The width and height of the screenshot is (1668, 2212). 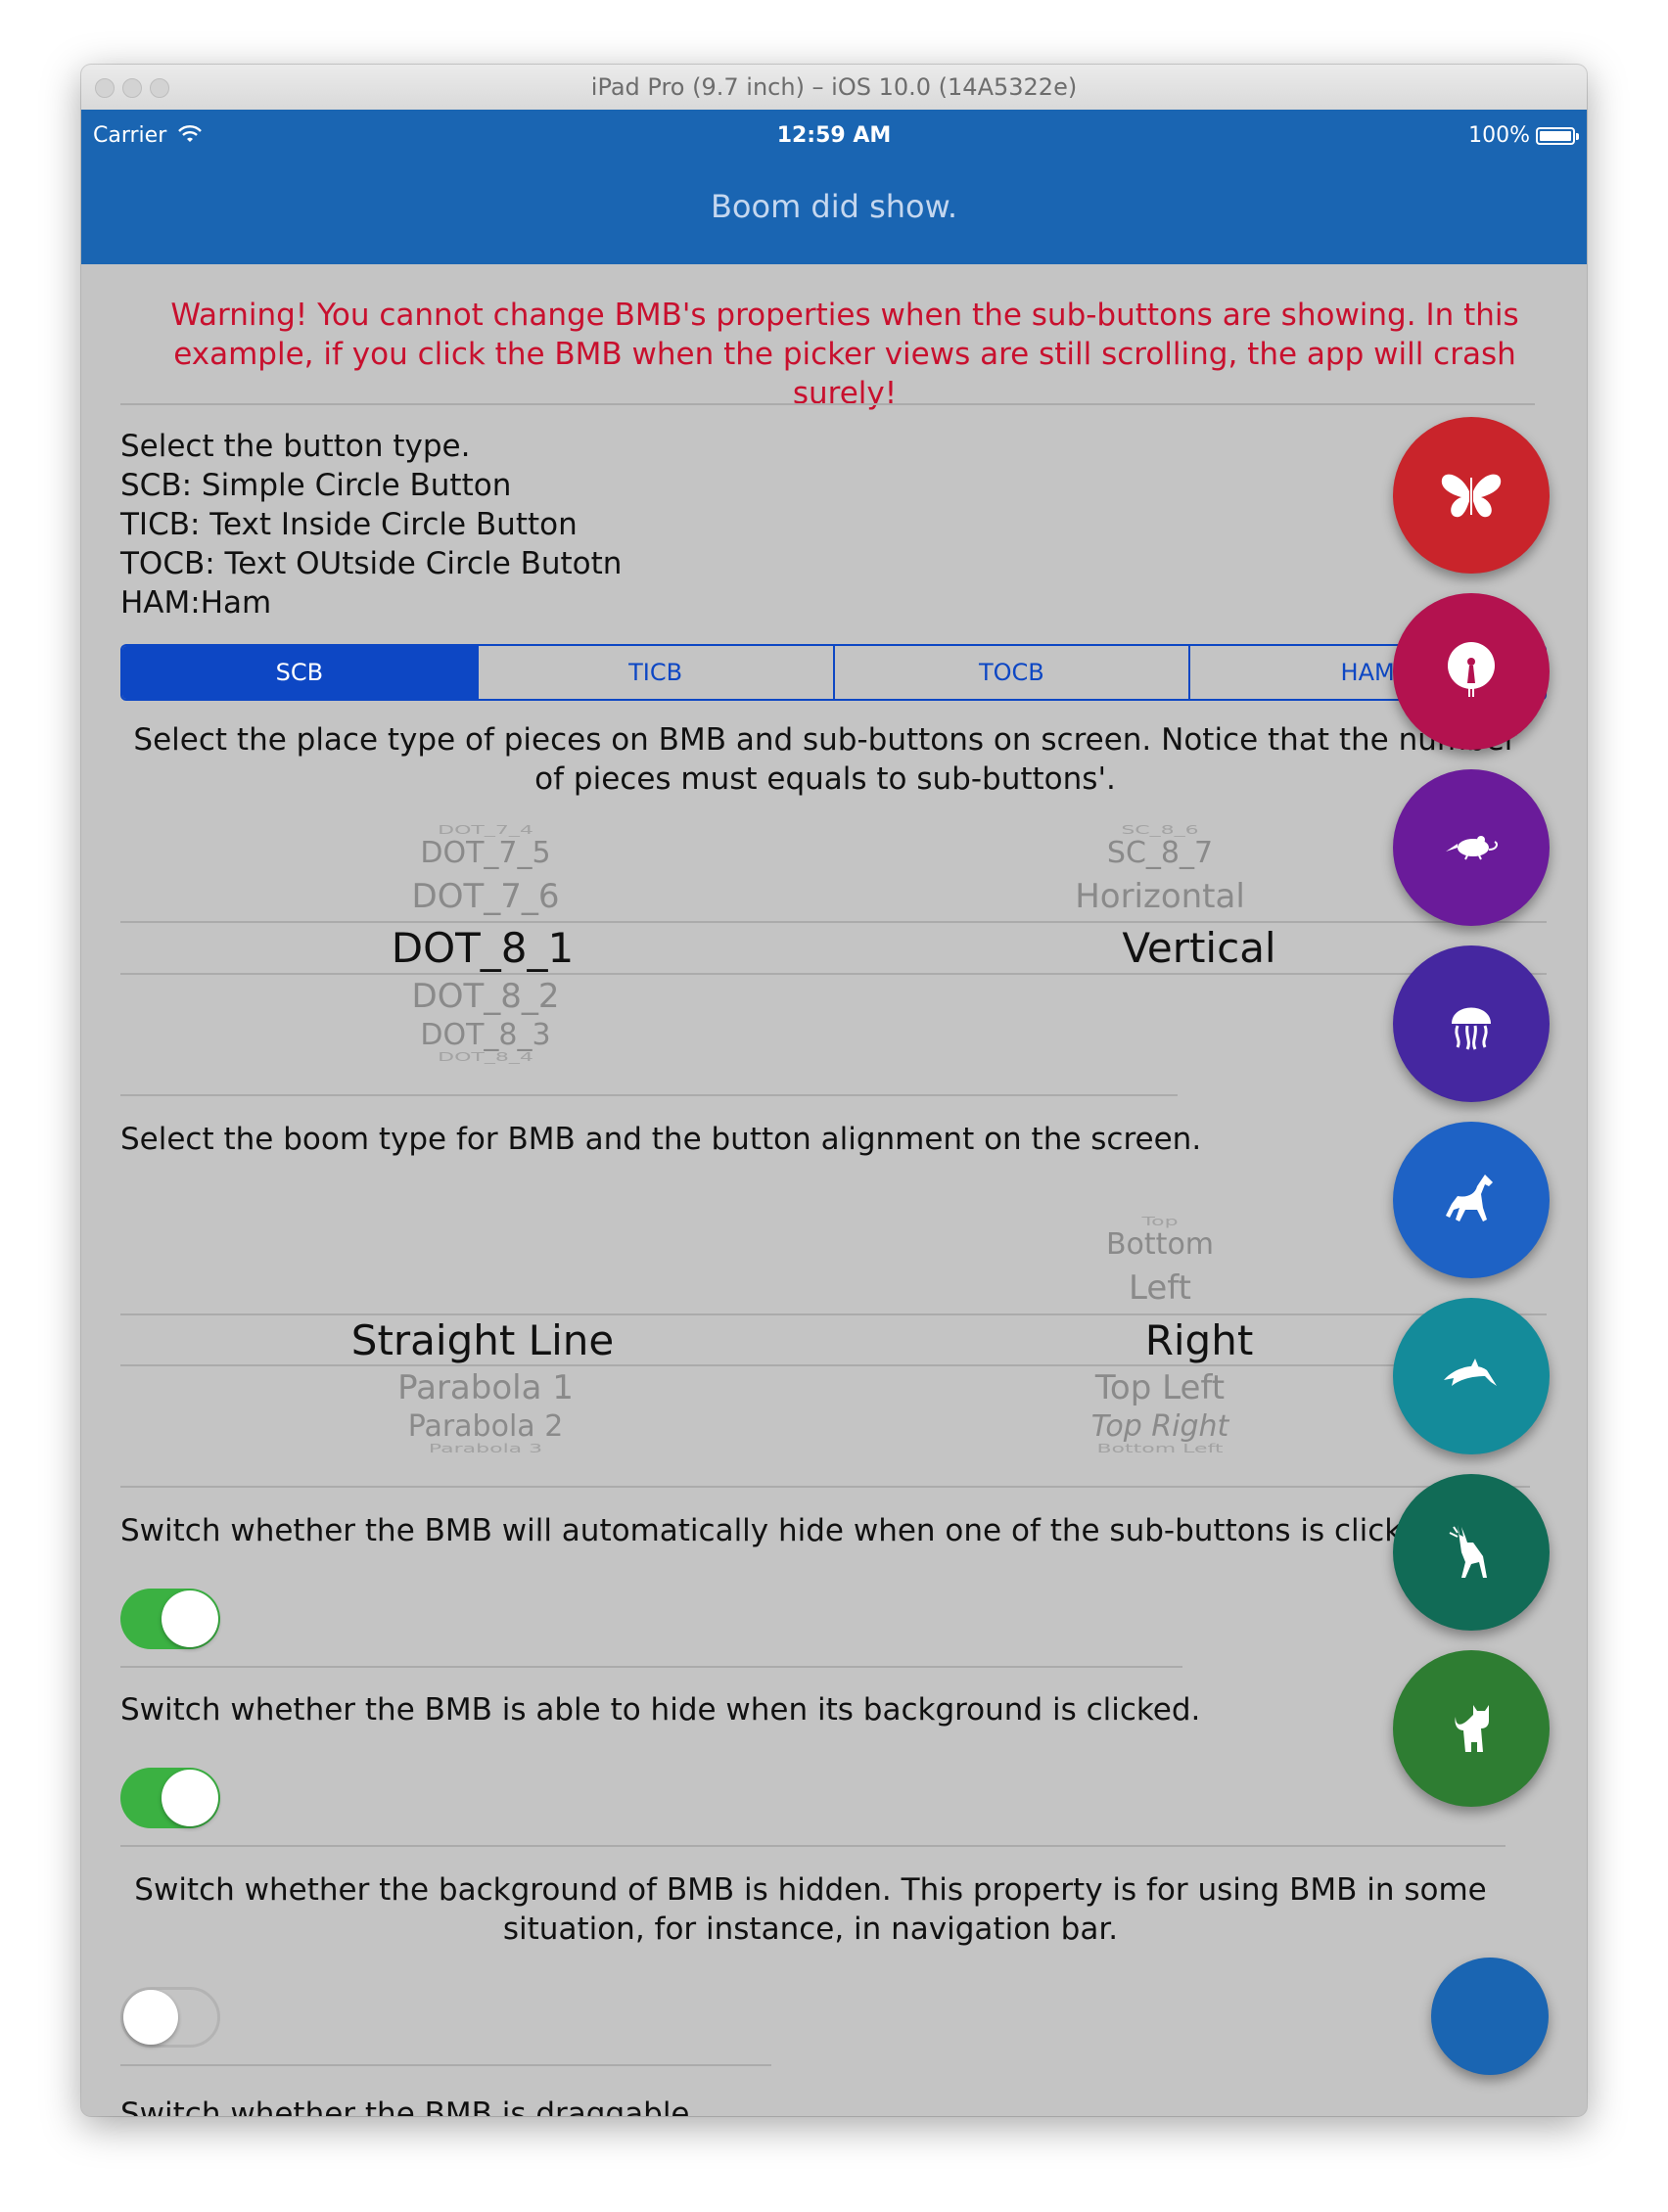 I want to click on boom-menu-button, so click(x=1490, y=2016).